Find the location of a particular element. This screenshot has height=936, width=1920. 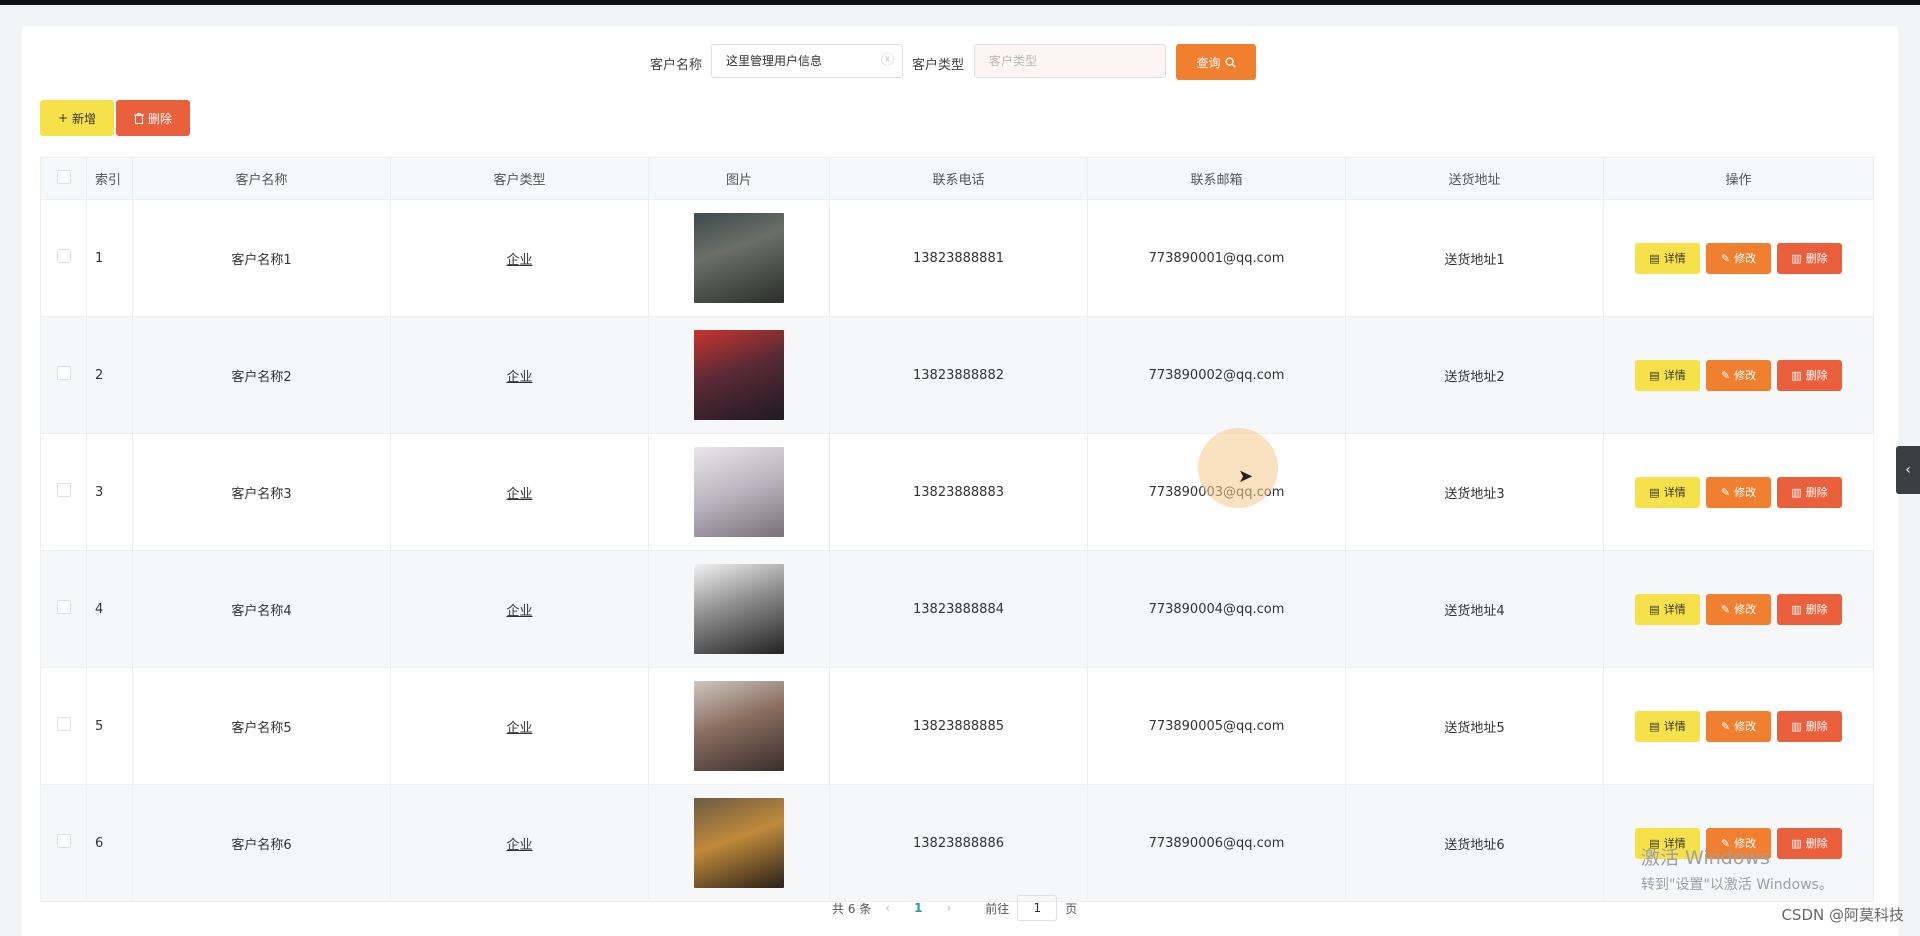

row-address: 送货地址3 is located at coordinates (1474, 492).